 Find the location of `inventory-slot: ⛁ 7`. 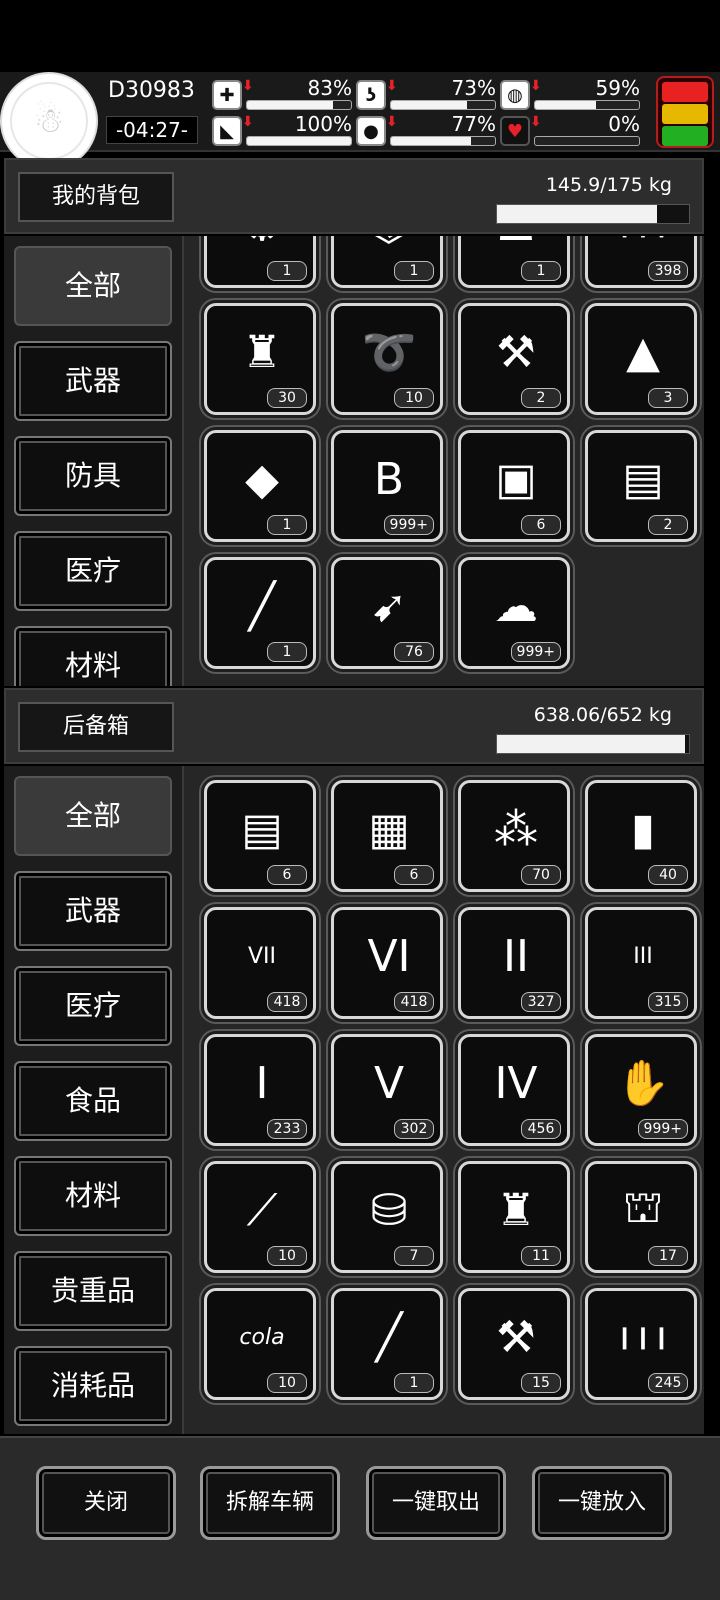

inventory-slot: ⛁ 7 is located at coordinates (387, 1217).